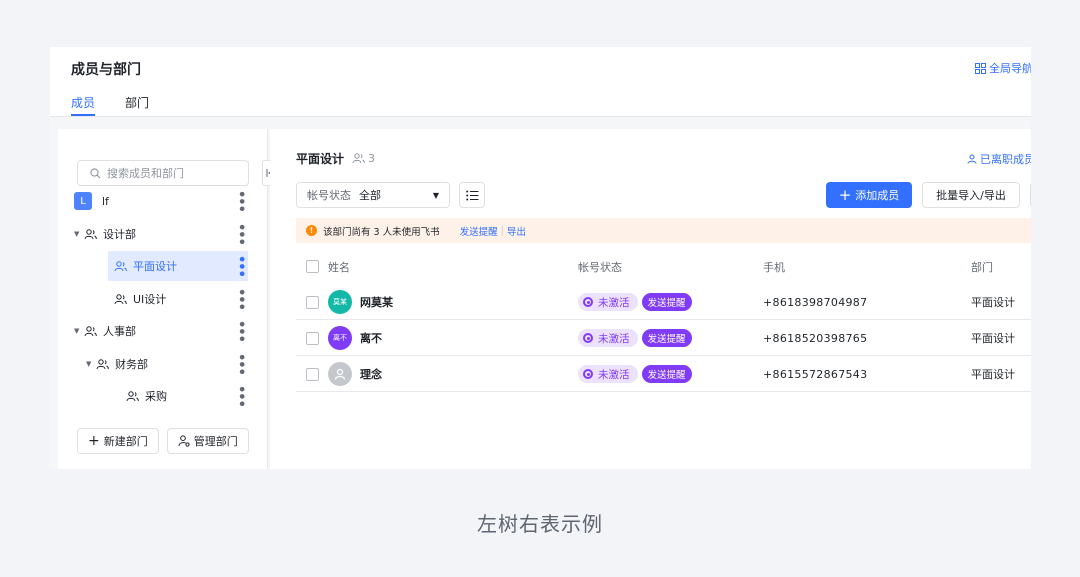 The height and width of the screenshot is (577, 1080). I want to click on department-title: 平面设计, so click(320, 159).